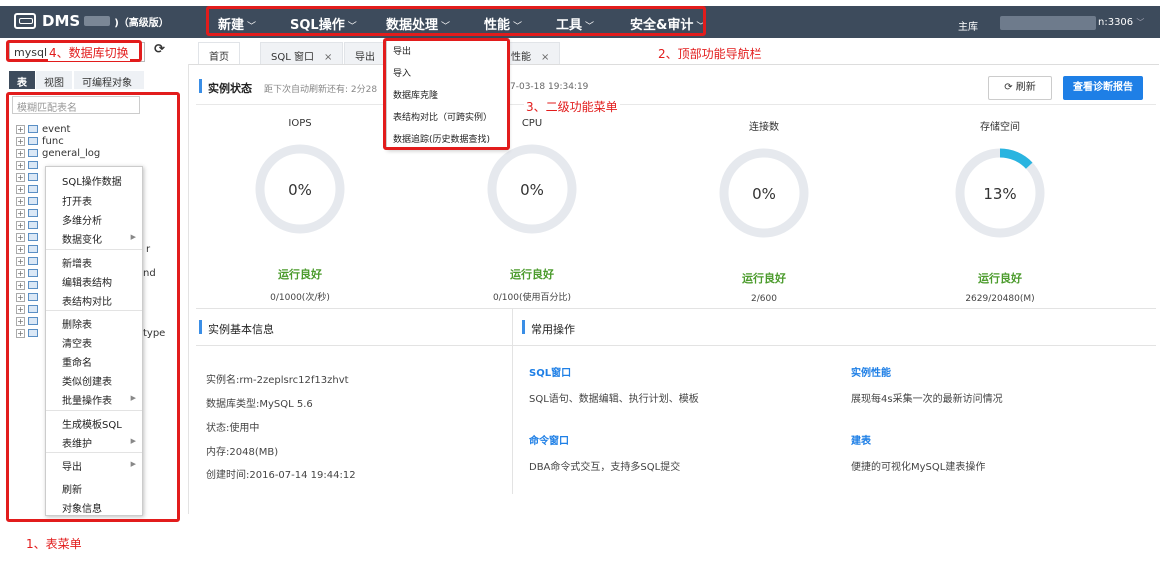  Describe the element at coordinates (456, 21) in the screenshot. I see `annotation-box-top-nav` at that location.